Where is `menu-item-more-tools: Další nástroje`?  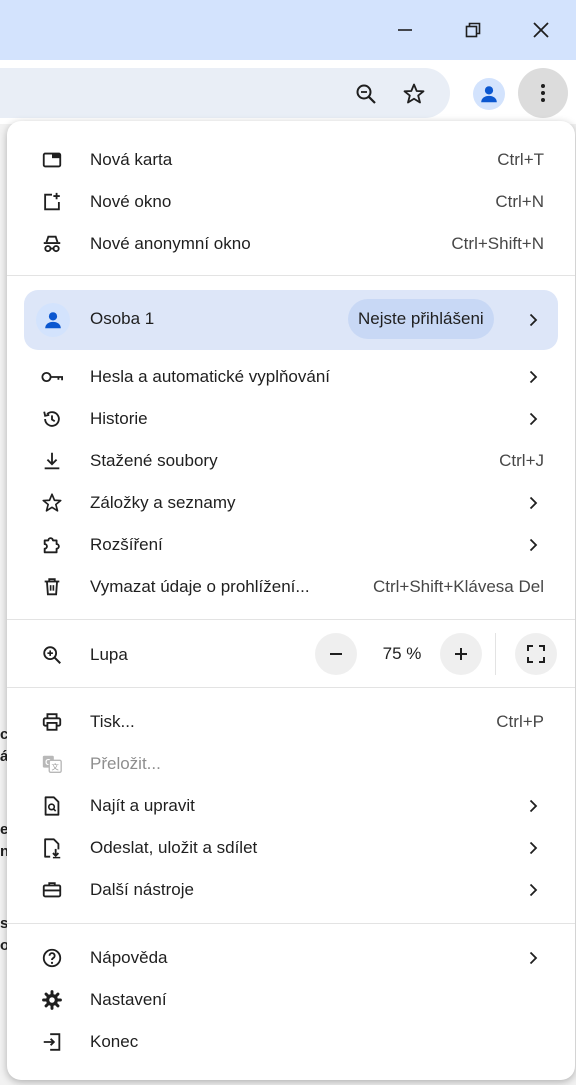
menu-item-more-tools: Další nástroje is located at coordinates (291, 890).